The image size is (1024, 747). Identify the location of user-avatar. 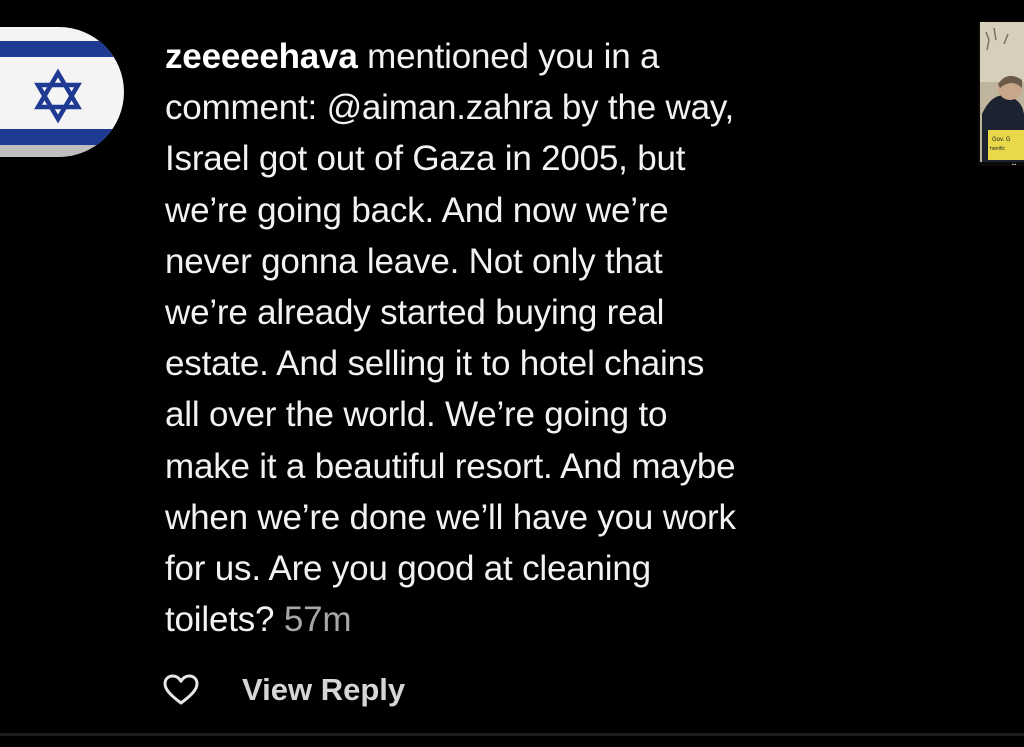
(62, 92).